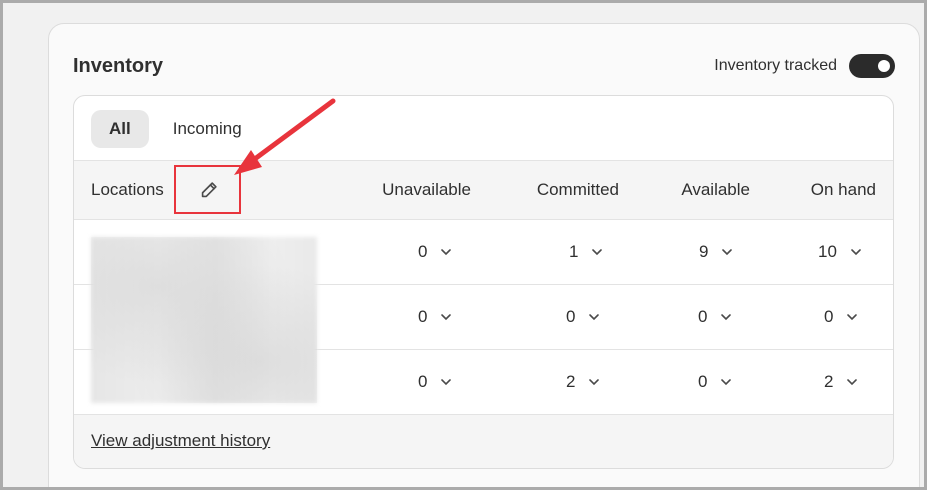 The image size is (927, 490). Describe the element at coordinates (118, 66) in the screenshot. I see `card-title: Inventory` at that location.